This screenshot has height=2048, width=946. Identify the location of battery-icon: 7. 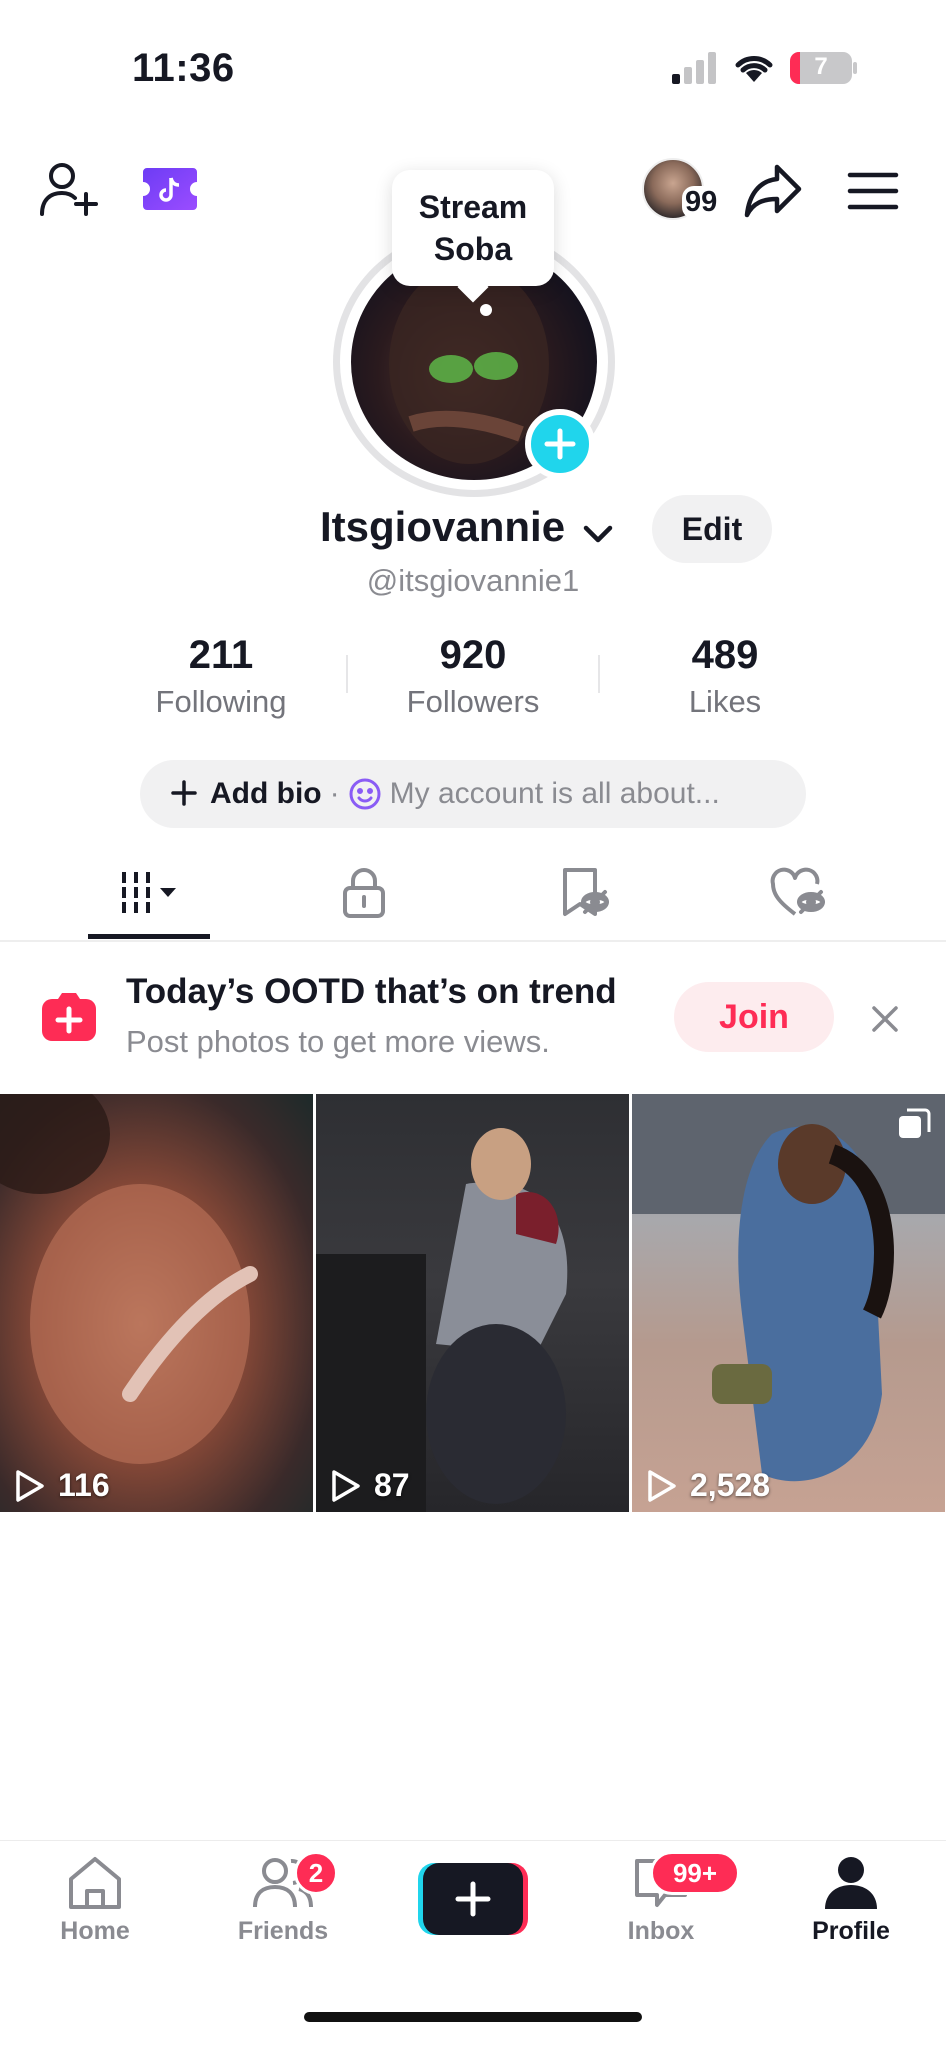
(824, 69).